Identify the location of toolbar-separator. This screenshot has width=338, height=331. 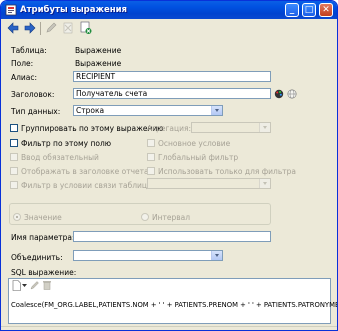
(40, 28).